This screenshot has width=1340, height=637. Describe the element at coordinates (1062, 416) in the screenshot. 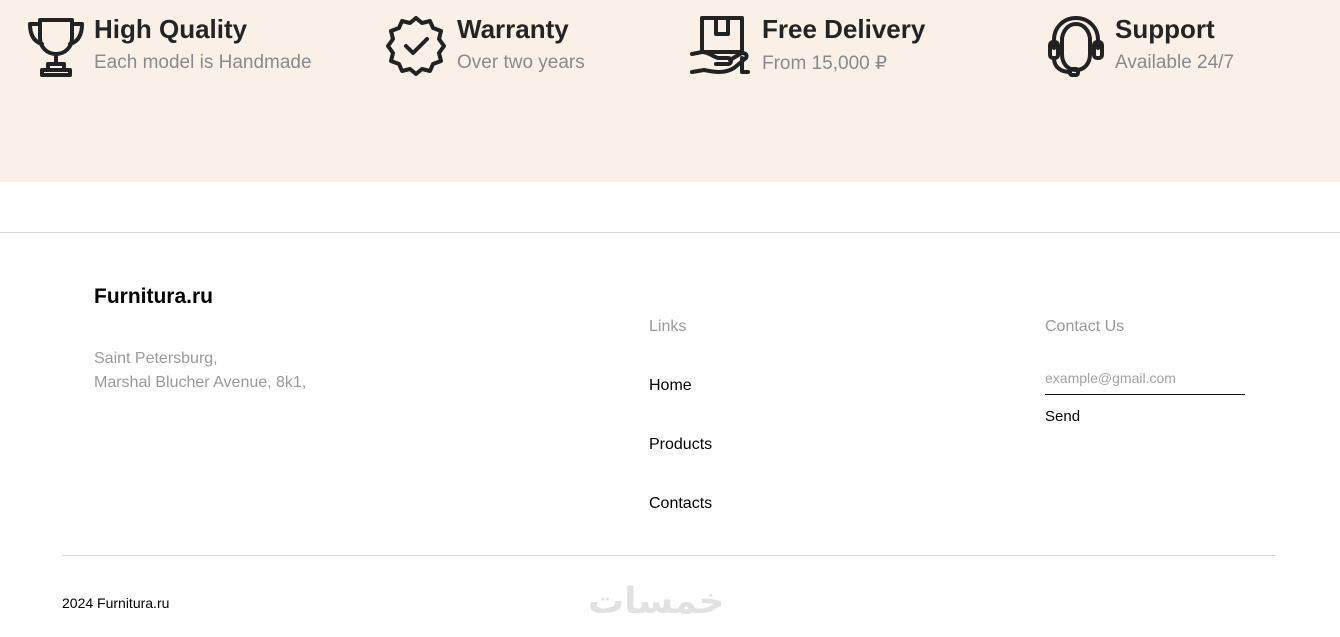

I see `send-button: Send` at that location.